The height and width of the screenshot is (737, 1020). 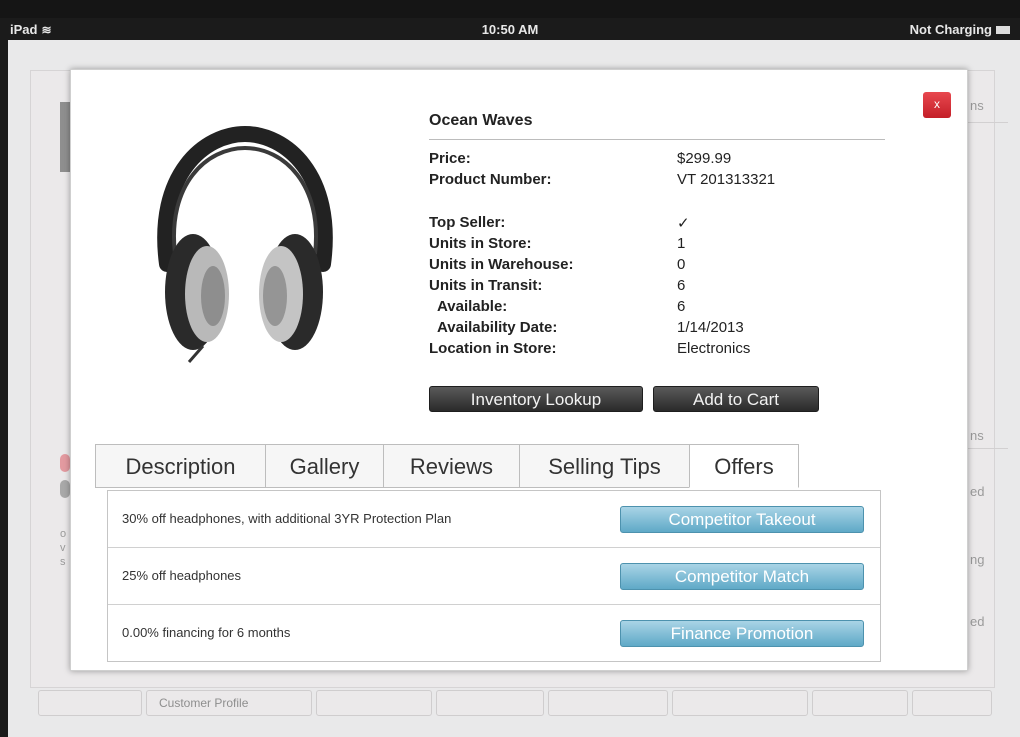 What do you see at coordinates (63, 562) in the screenshot?
I see `background-left-label: s` at bounding box center [63, 562].